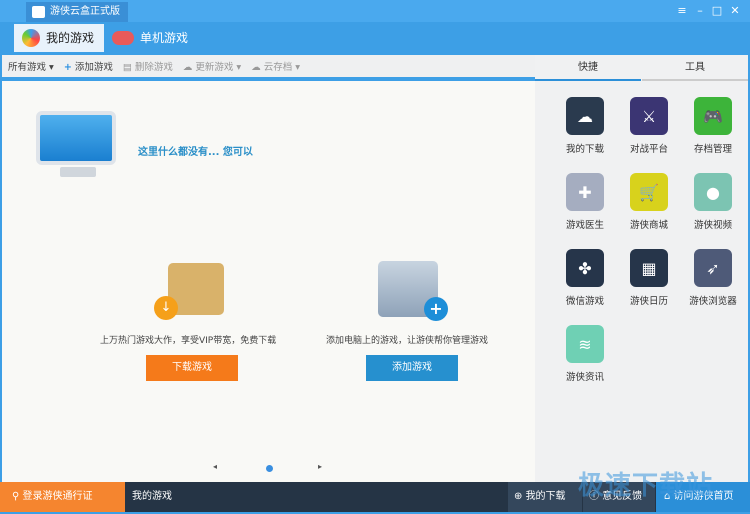 Image resolution: width=750 pixels, height=514 pixels. I want to click on delete-game-button: ▤ 删除游戏, so click(148, 66).